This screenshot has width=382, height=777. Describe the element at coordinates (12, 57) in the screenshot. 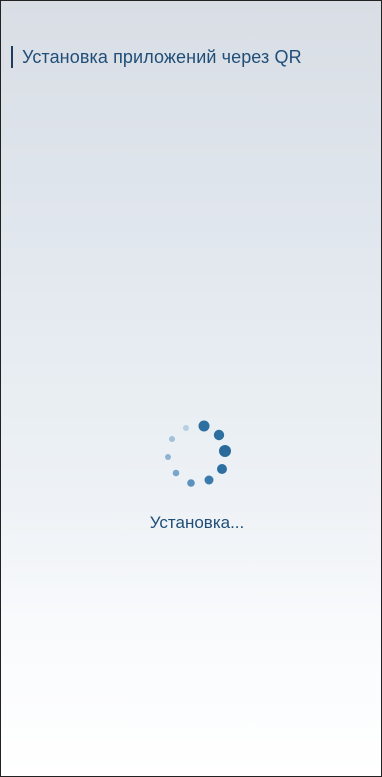

I see `title-marker` at that location.